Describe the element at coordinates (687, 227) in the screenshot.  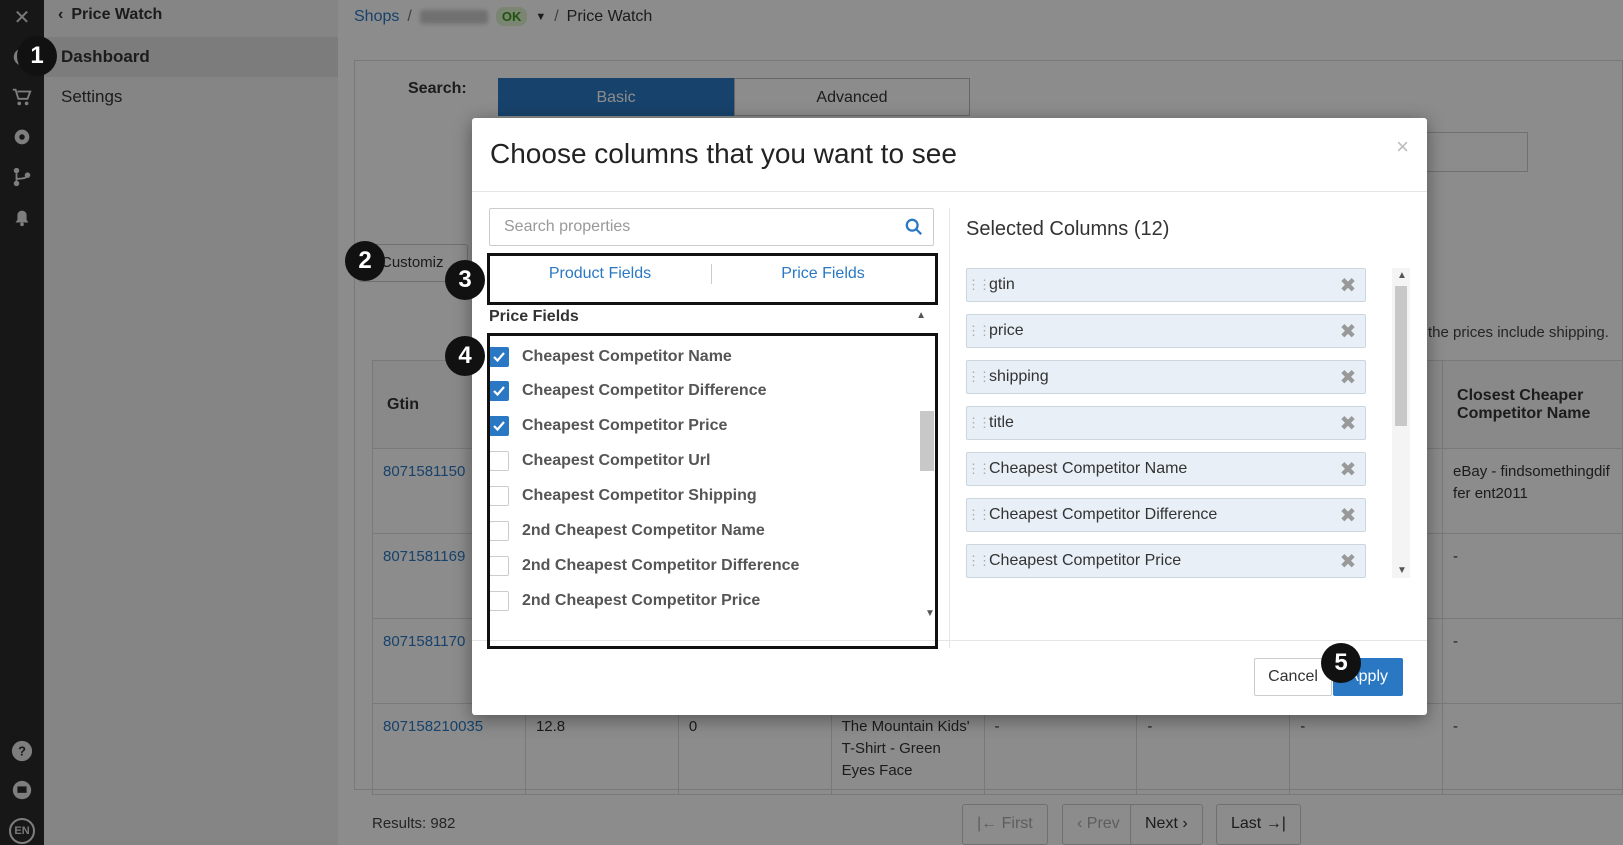
I see `search-properties-input` at that location.